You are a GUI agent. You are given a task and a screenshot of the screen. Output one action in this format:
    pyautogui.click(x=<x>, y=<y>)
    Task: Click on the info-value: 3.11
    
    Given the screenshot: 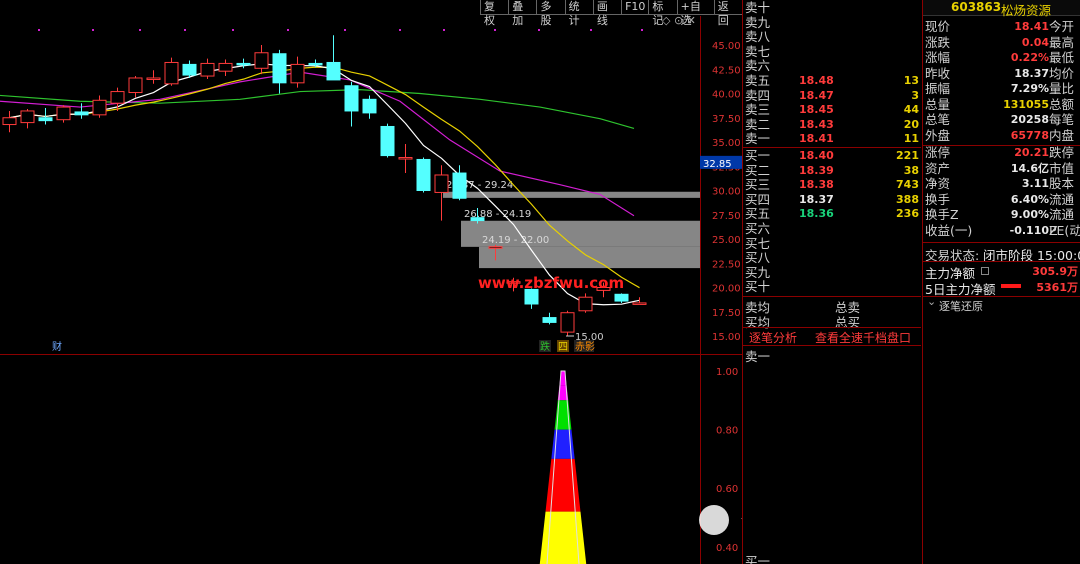 What is the action you would take?
    pyautogui.click(x=1035, y=183)
    